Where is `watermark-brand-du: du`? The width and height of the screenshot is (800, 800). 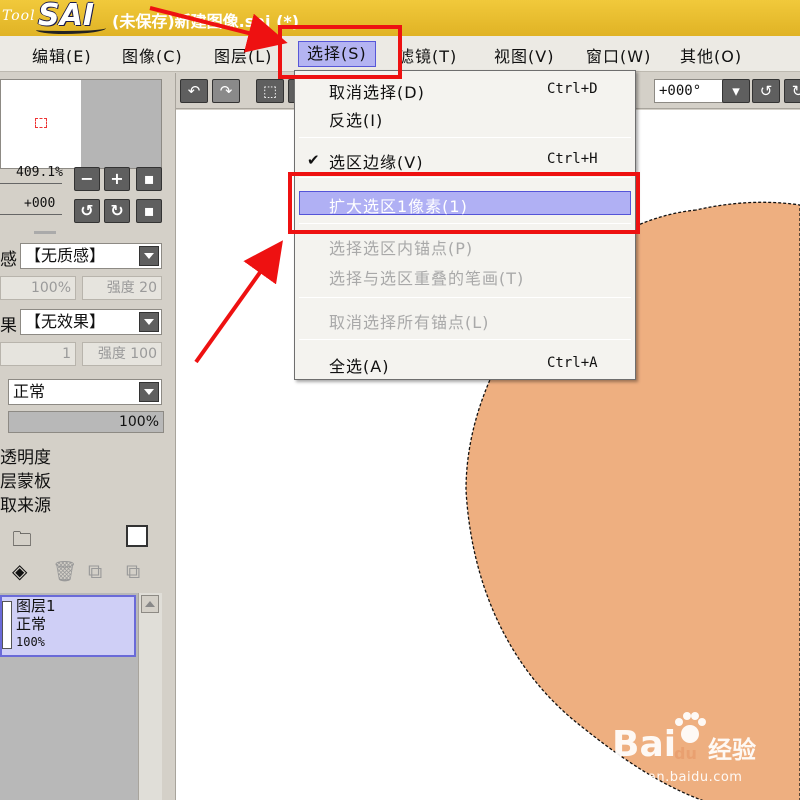 watermark-brand-du: du is located at coordinates (685, 753).